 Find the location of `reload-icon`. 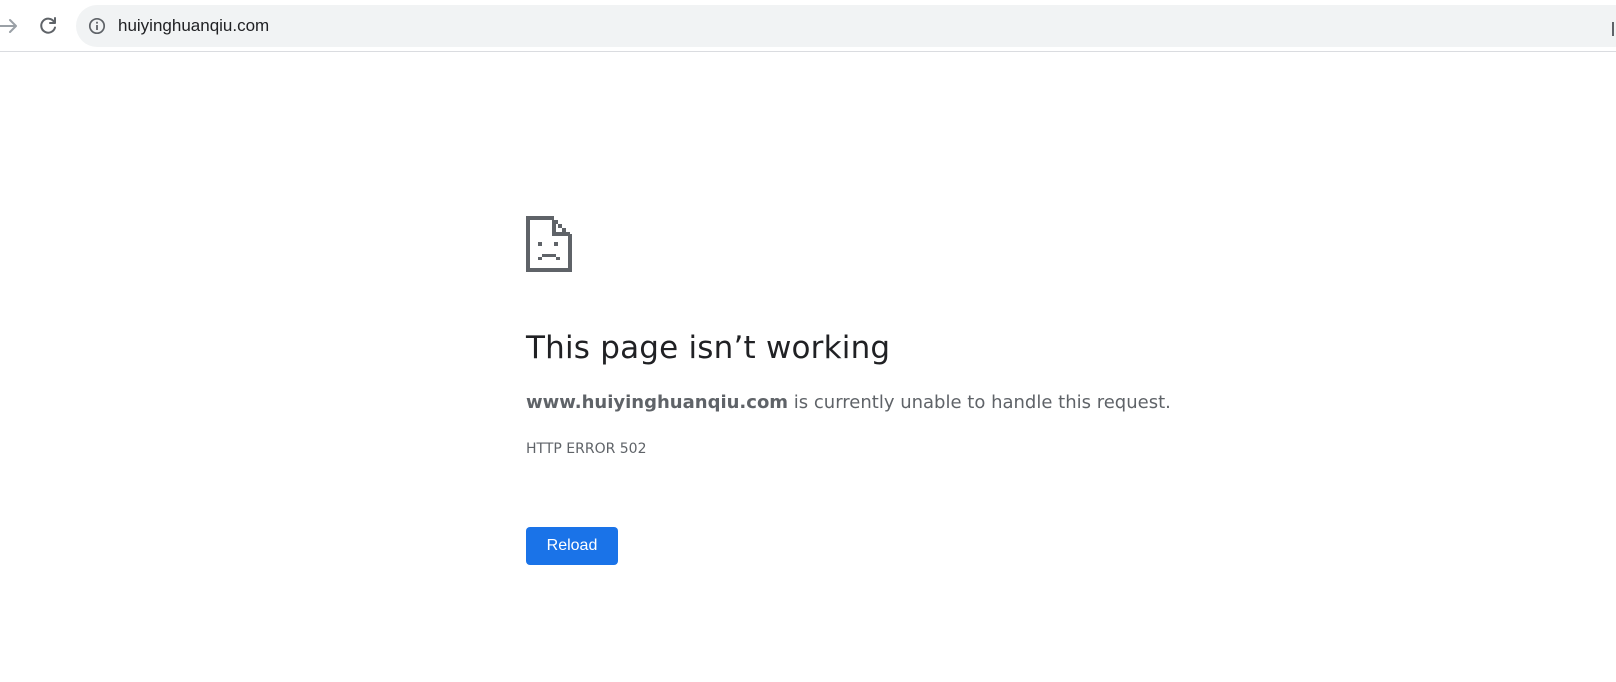

reload-icon is located at coordinates (48, 26).